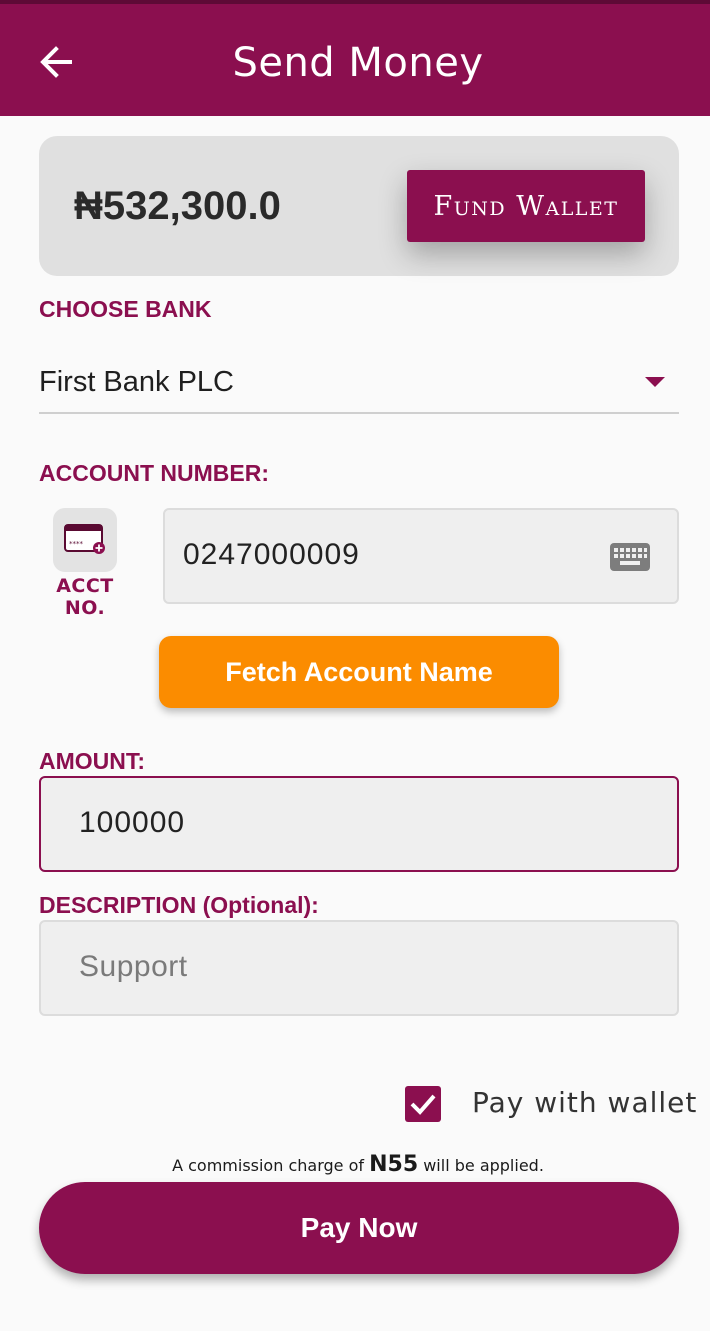  Describe the element at coordinates (359, 383) in the screenshot. I see `bank-dropdown: First Bank PLC` at that location.